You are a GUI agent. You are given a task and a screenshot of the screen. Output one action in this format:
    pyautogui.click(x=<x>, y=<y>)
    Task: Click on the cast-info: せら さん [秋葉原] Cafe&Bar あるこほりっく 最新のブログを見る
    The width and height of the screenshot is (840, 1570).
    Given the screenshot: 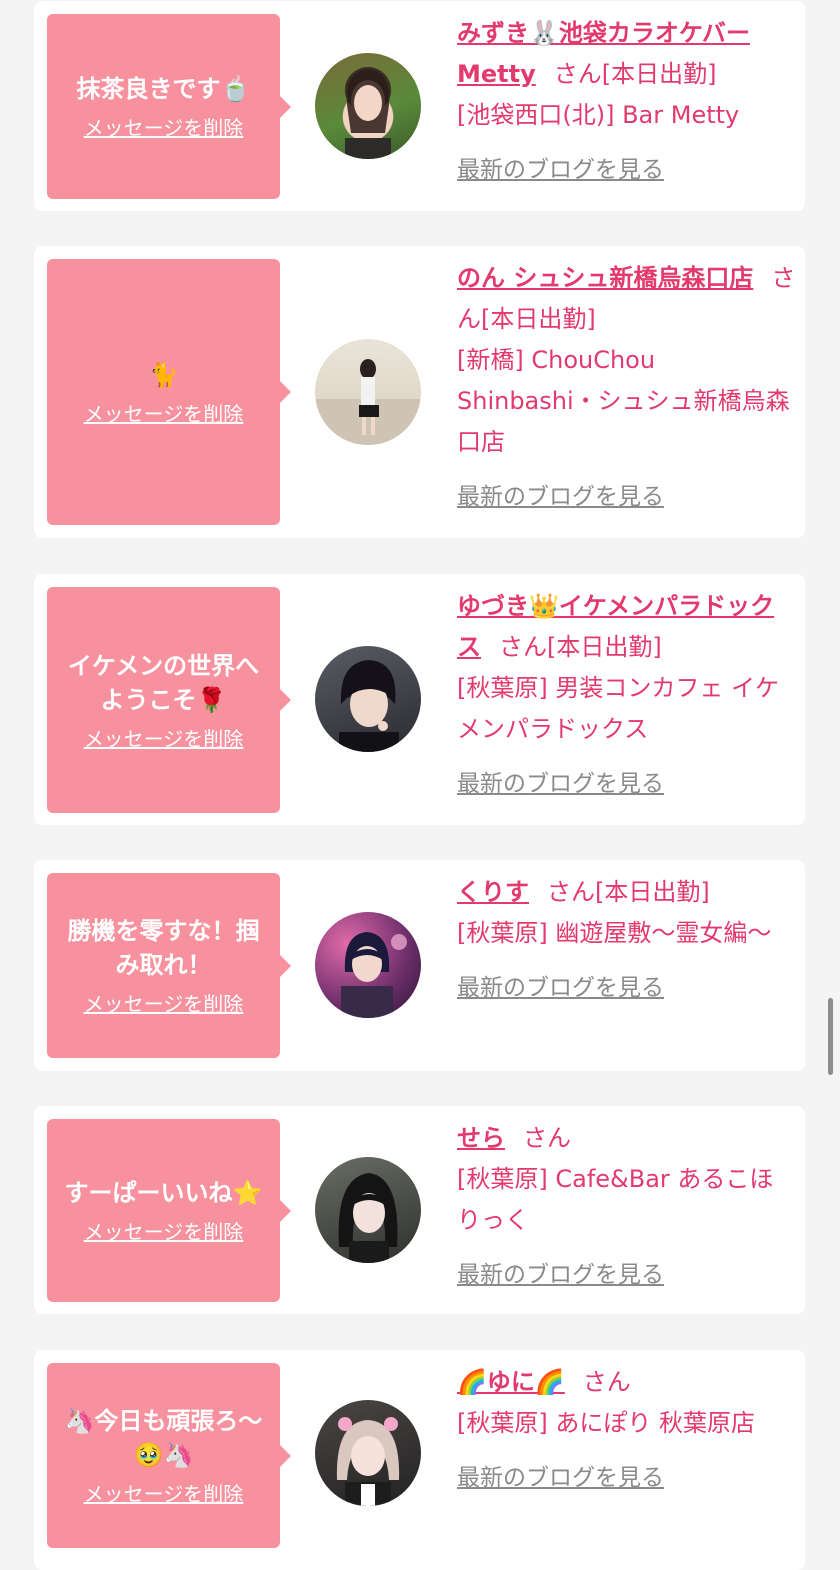 What is the action you would take?
    pyautogui.click(x=627, y=1207)
    